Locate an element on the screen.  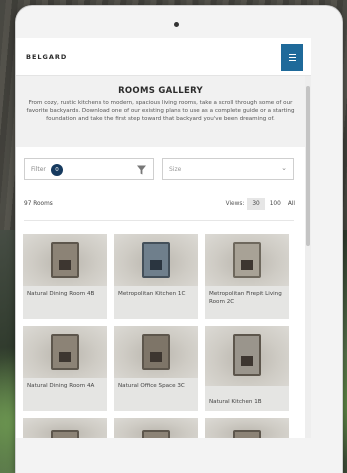
hamburger-menu-button is located at coordinates (292, 57).